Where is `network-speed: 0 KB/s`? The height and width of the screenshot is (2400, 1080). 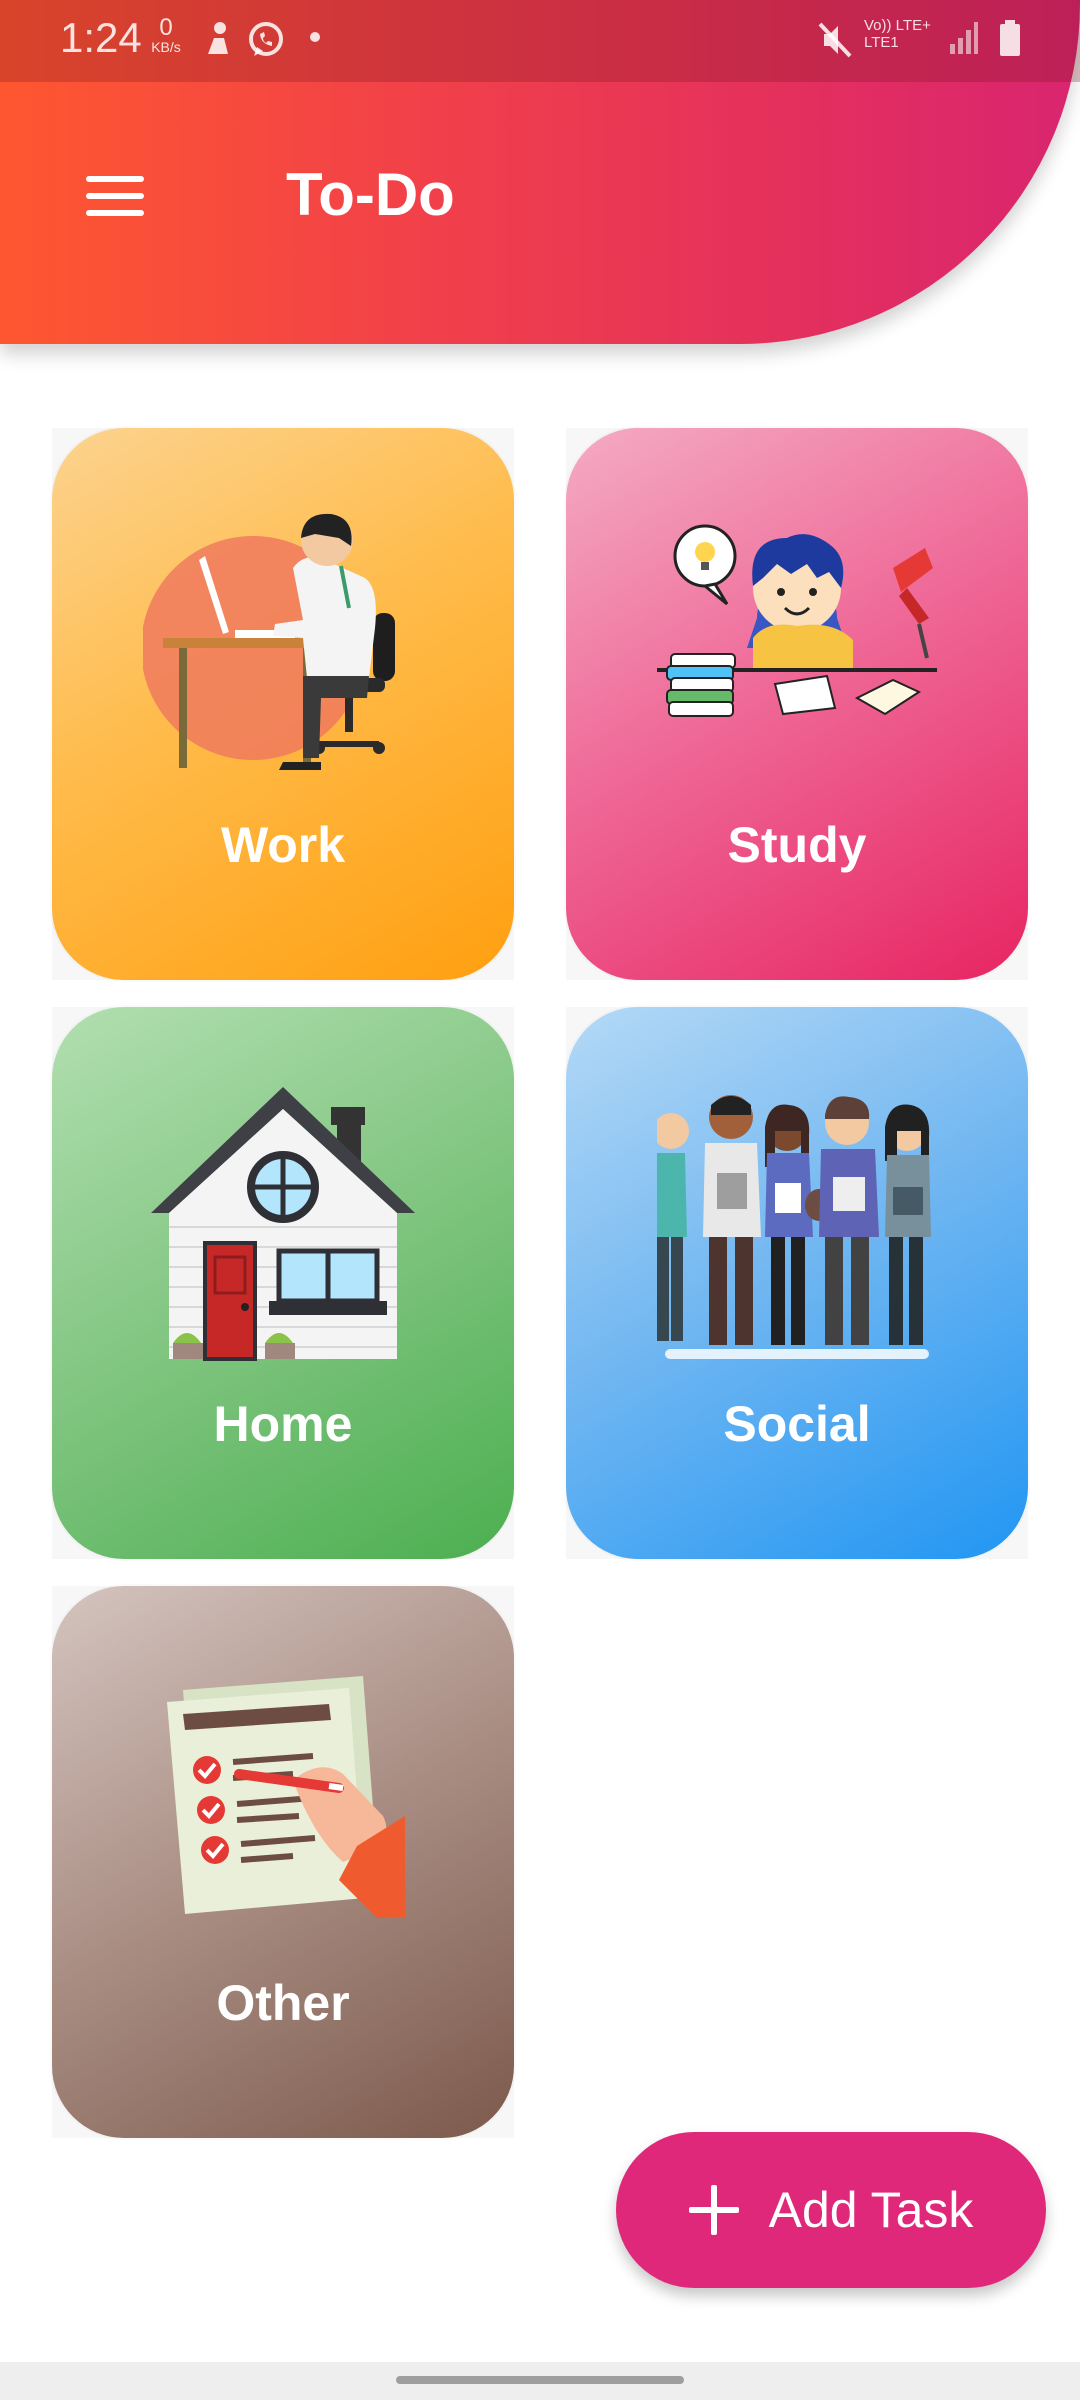 network-speed: 0 KB/s is located at coordinates (166, 34).